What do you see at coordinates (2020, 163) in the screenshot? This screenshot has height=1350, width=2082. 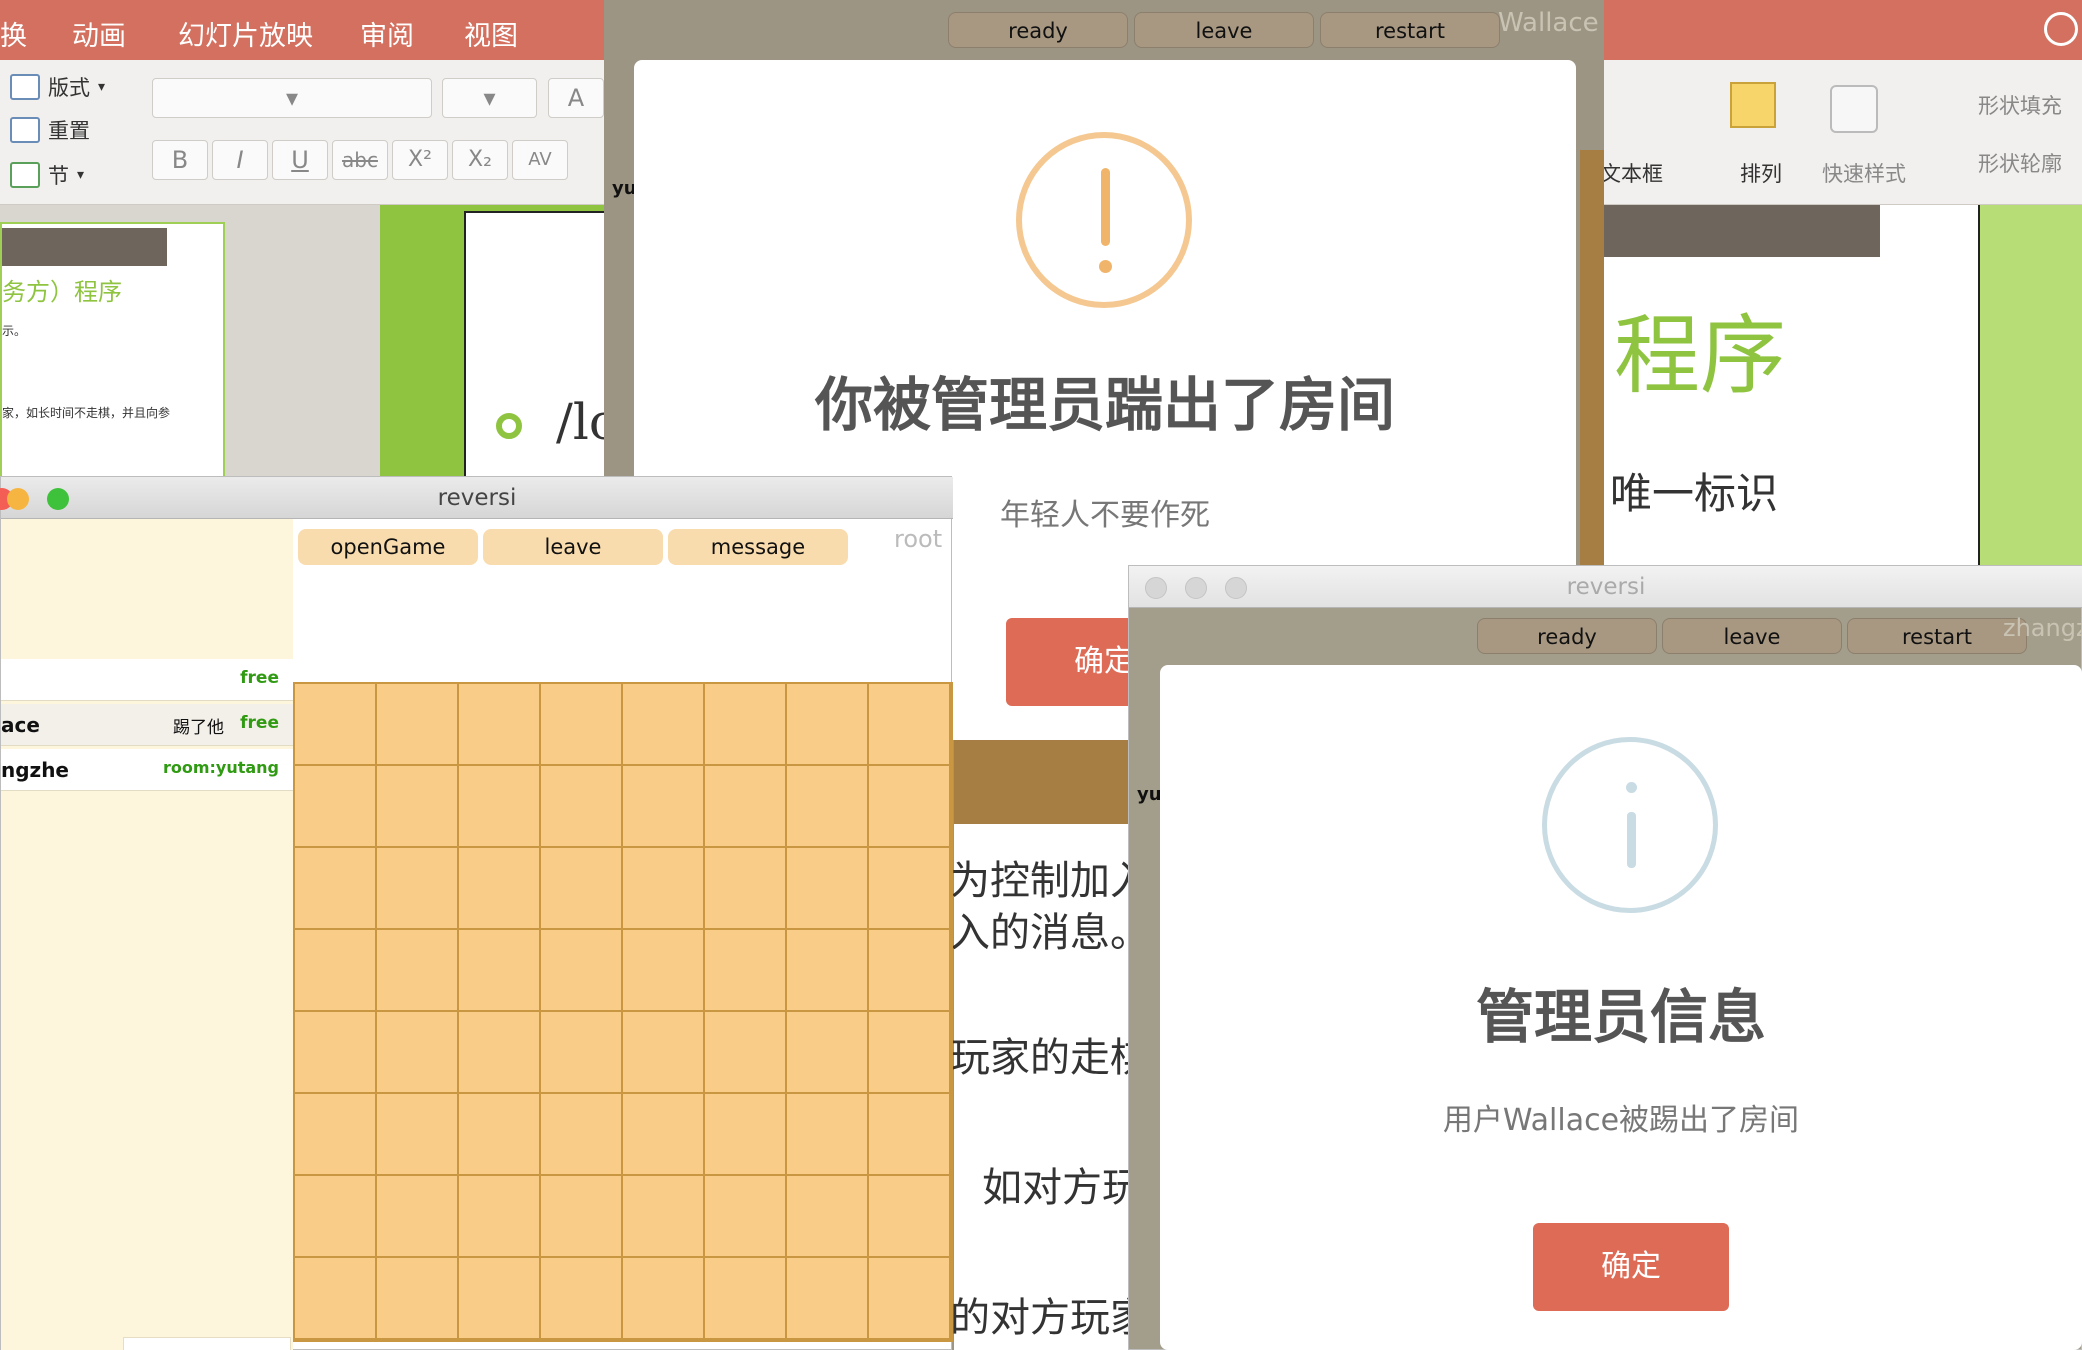 I see `shape-outline-button: 形状轮廓` at bounding box center [2020, 163].